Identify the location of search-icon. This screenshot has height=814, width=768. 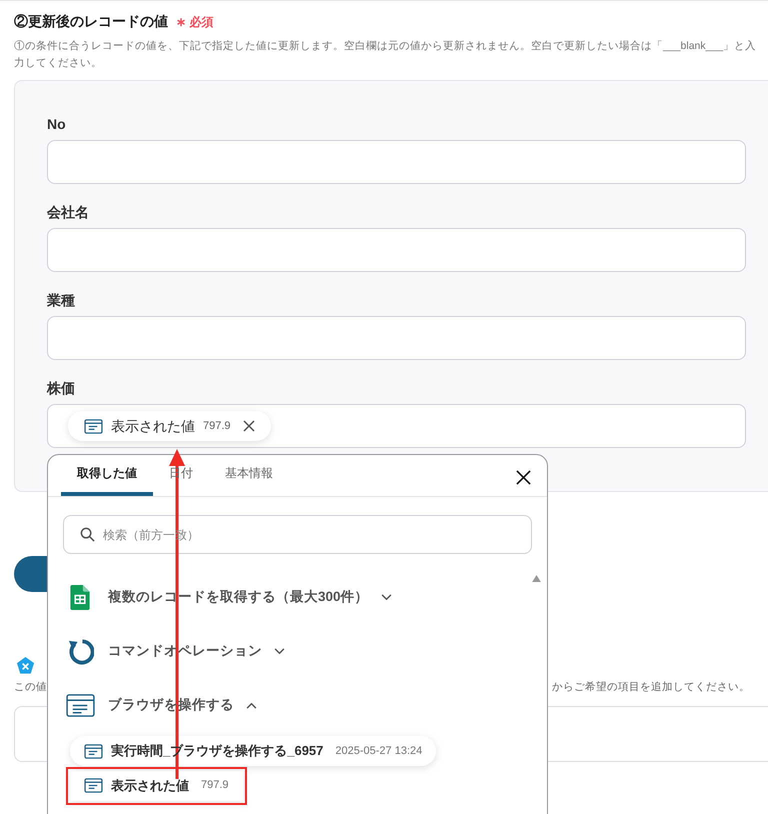
(87, 534).